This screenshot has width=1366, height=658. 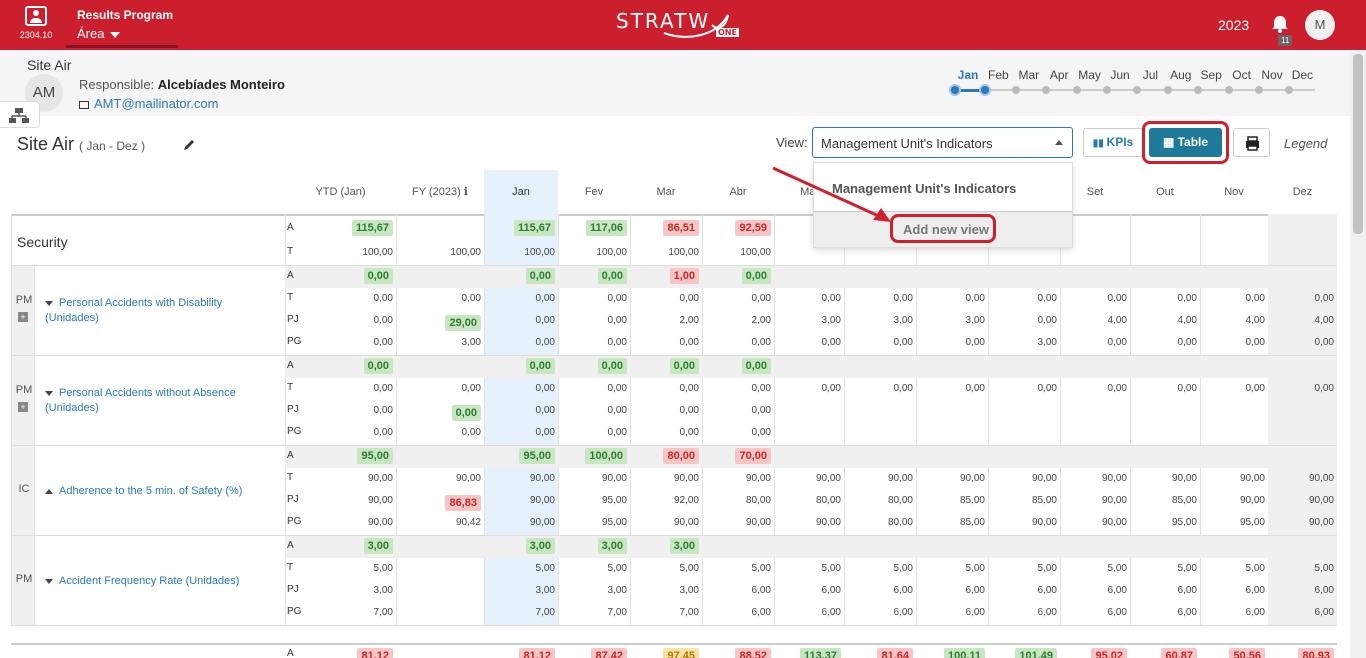 I want to click on timeline-month-sep: Sep, so click(x=1211, y=75).